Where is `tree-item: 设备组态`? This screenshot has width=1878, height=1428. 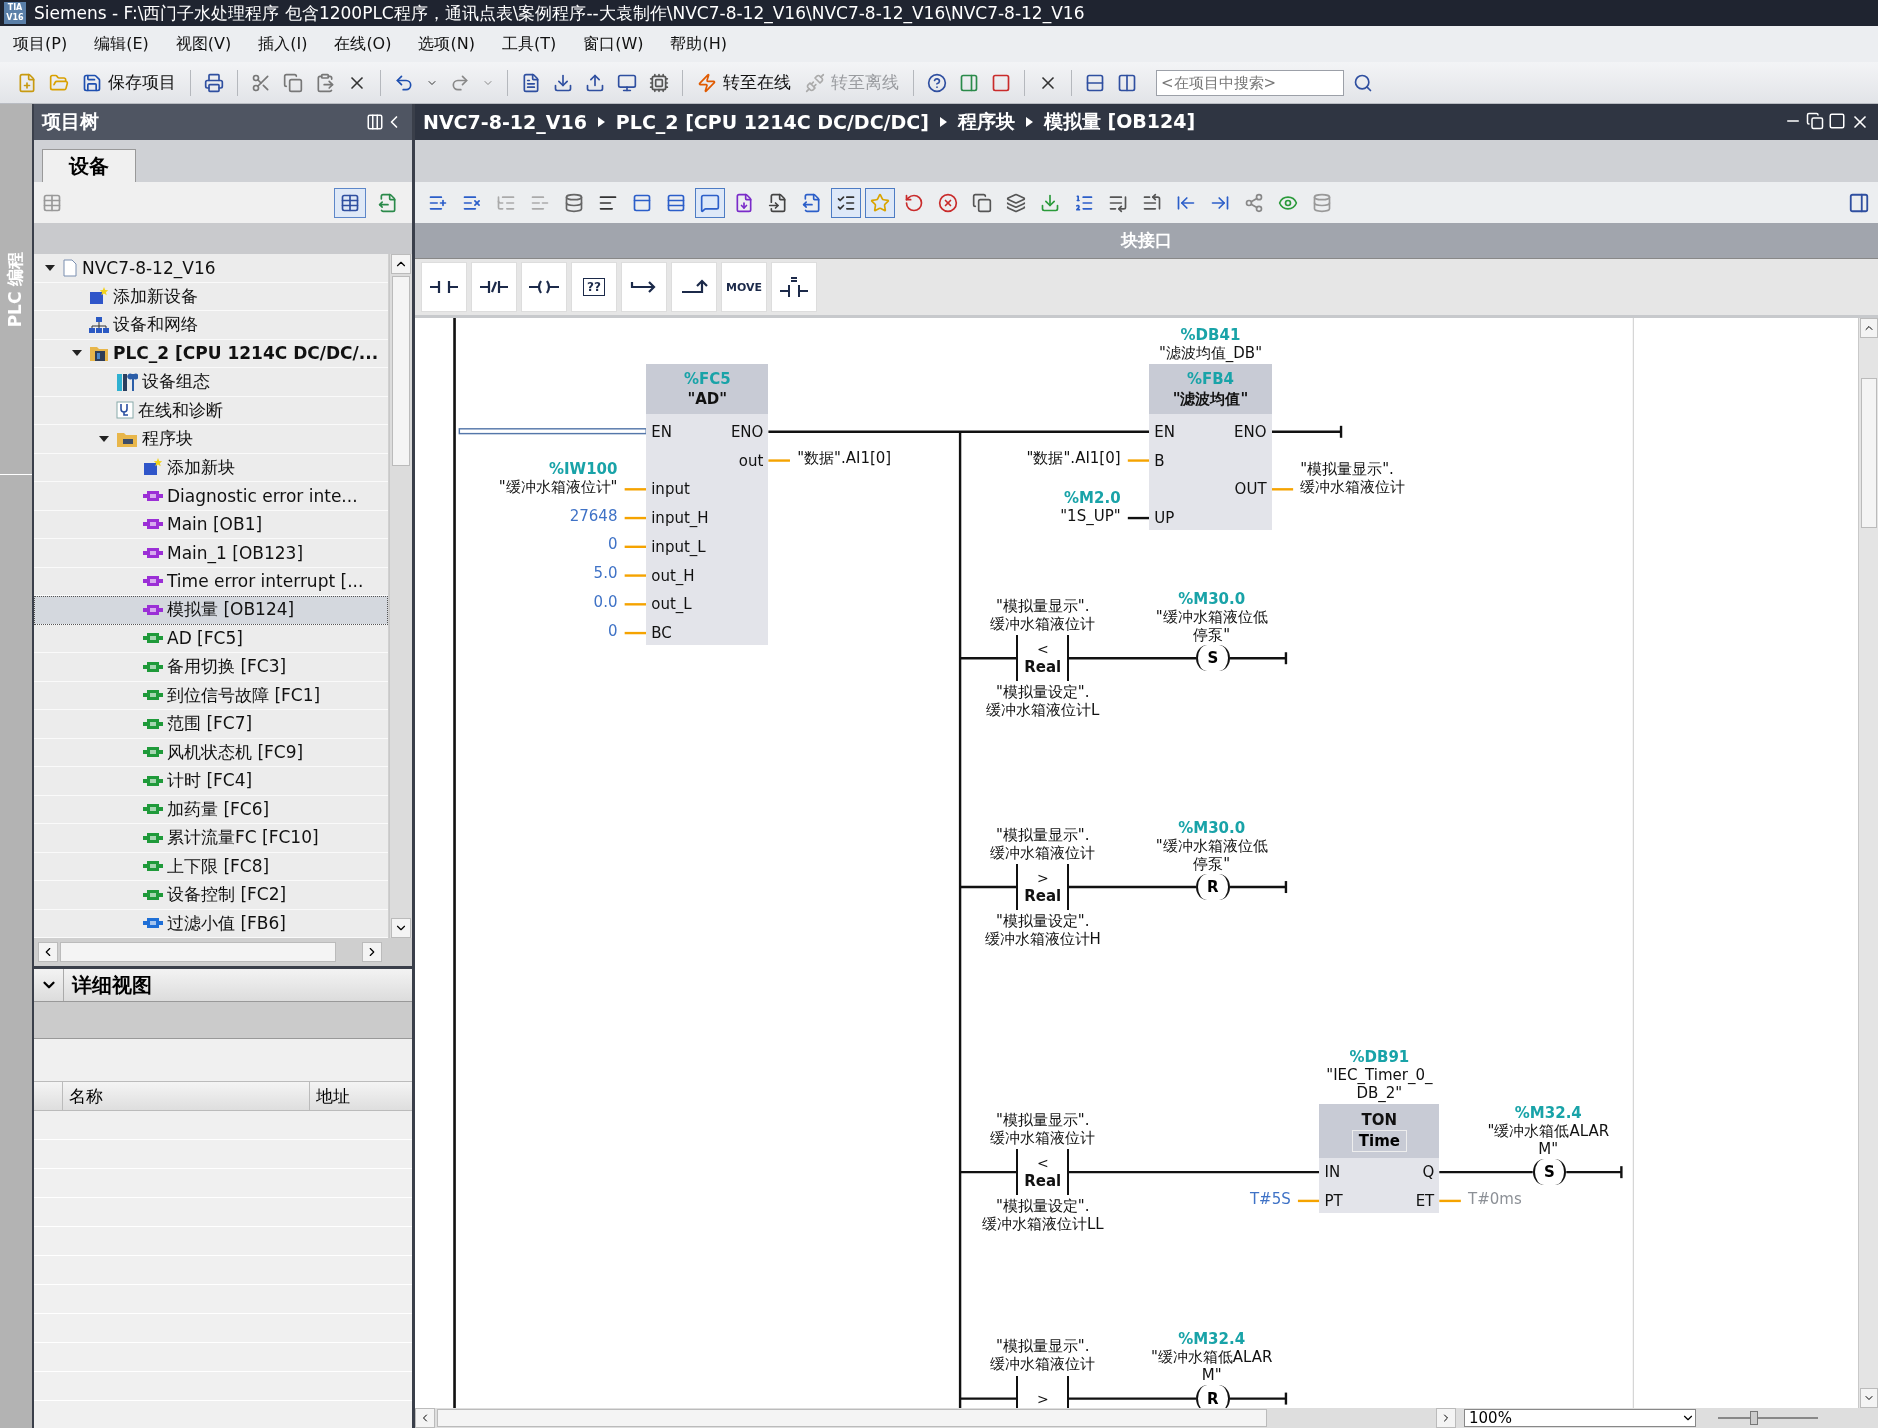 tree-item: 设备组态 is located at coordinates (211, 382).